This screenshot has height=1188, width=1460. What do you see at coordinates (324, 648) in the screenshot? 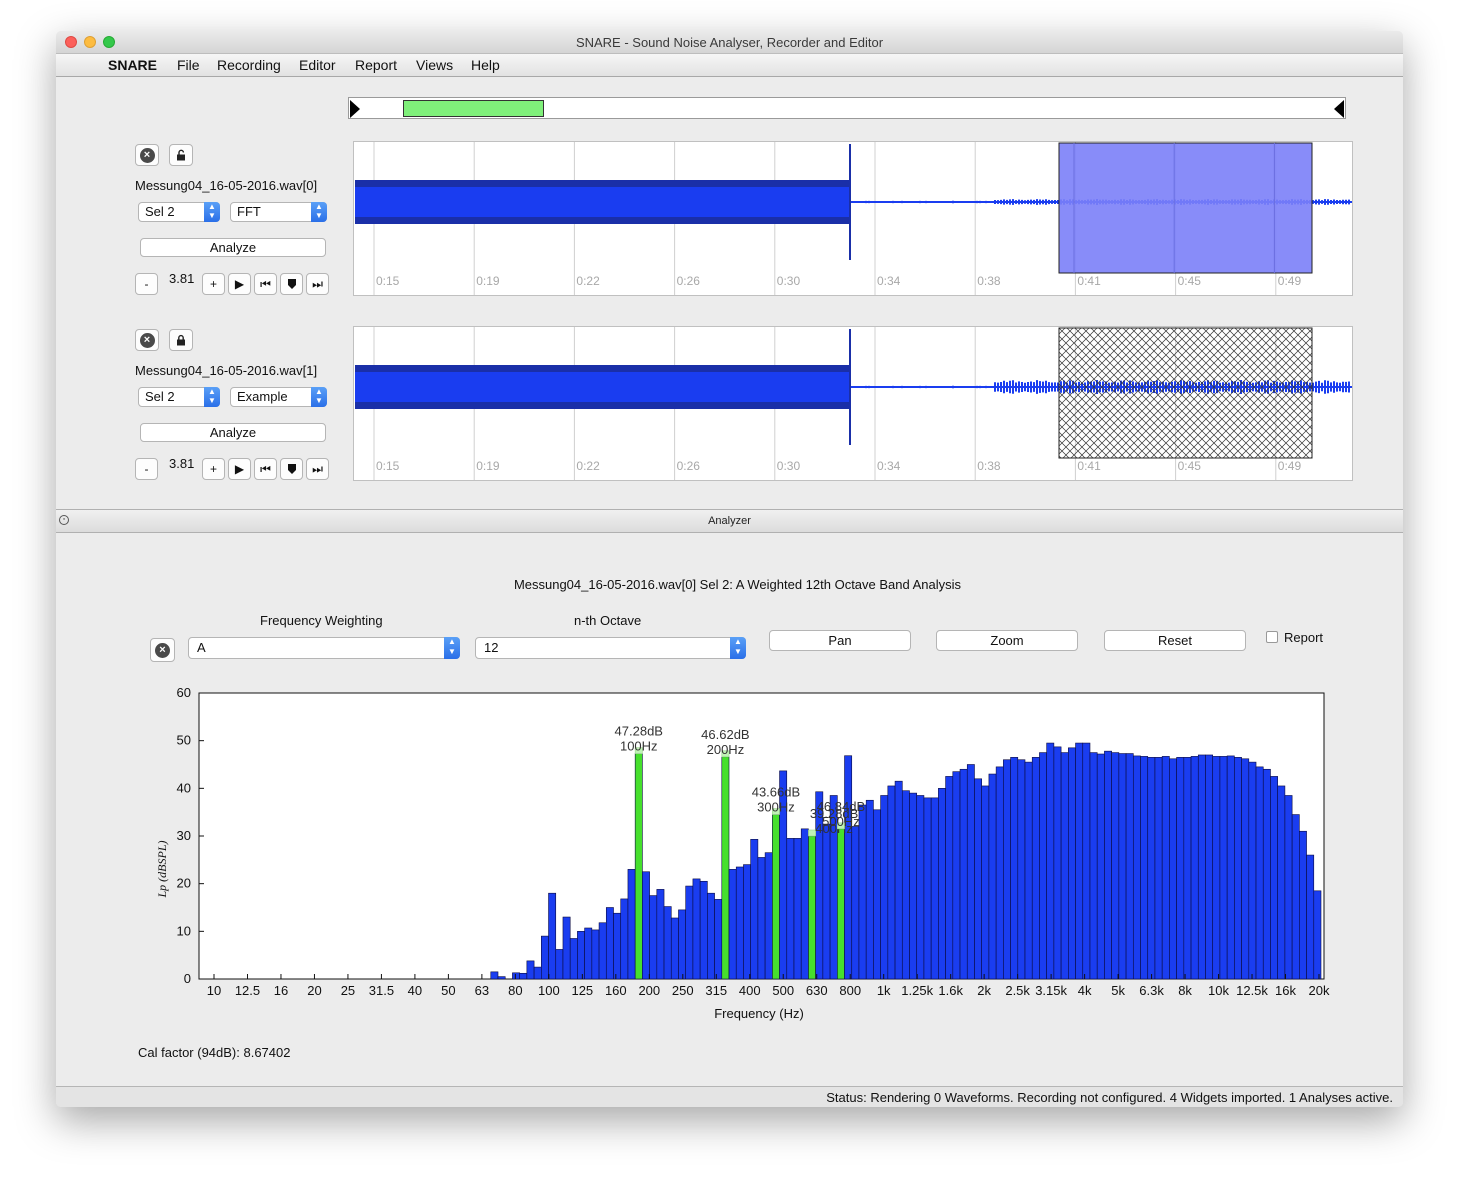
I see `frequency-weighting-select: A ▲ ▼` at bounding box center [324, 648].